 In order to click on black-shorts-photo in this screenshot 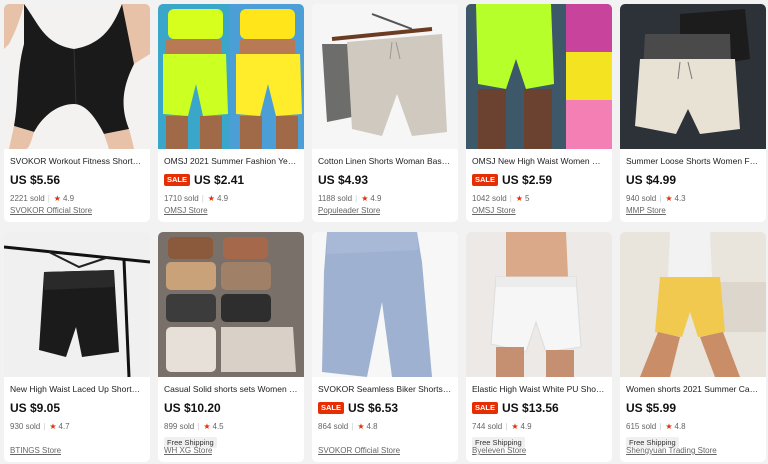, I will do `click(77, 76)`.